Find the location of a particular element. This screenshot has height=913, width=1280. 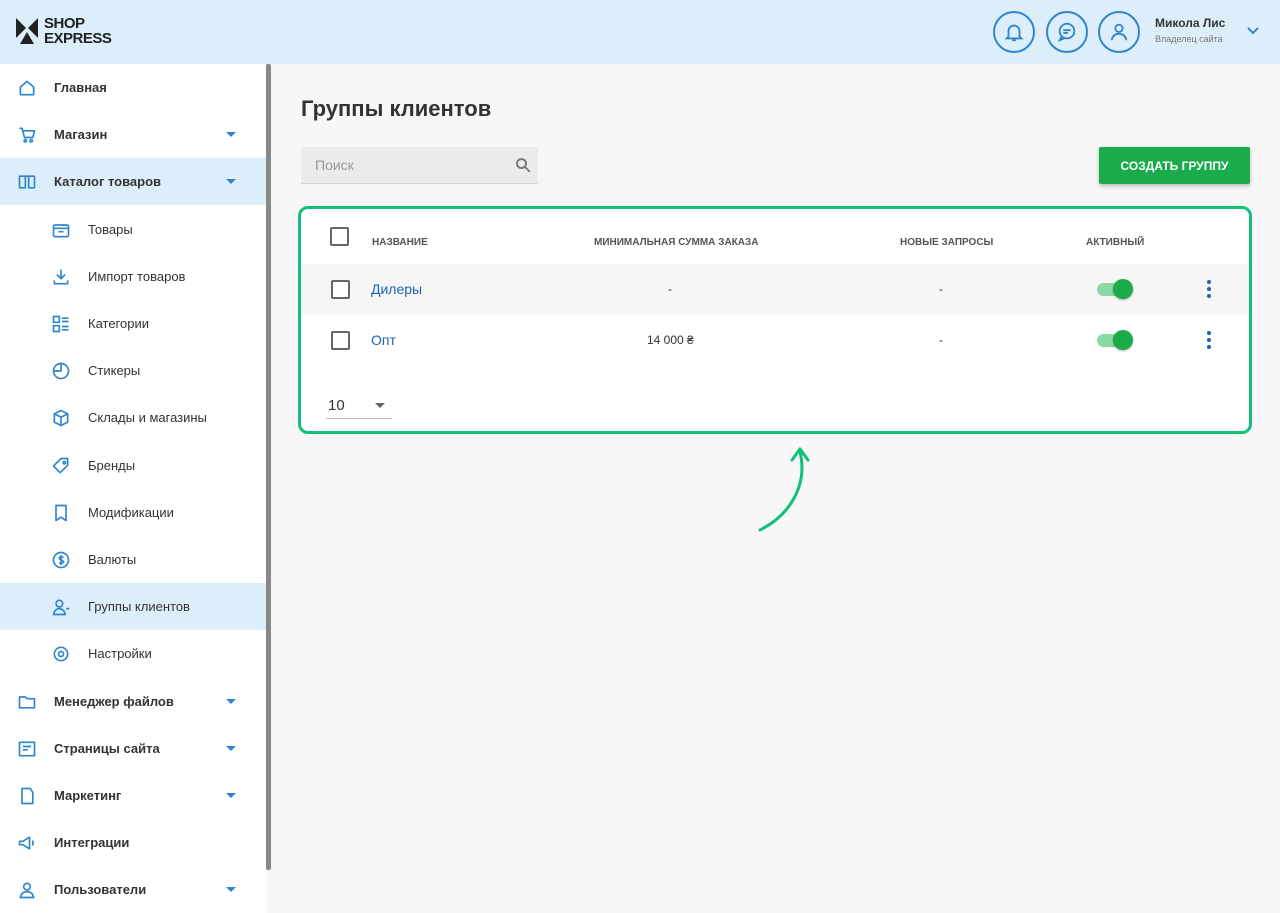

sidebar-item: Бренды is located at coordinates (133, 465).